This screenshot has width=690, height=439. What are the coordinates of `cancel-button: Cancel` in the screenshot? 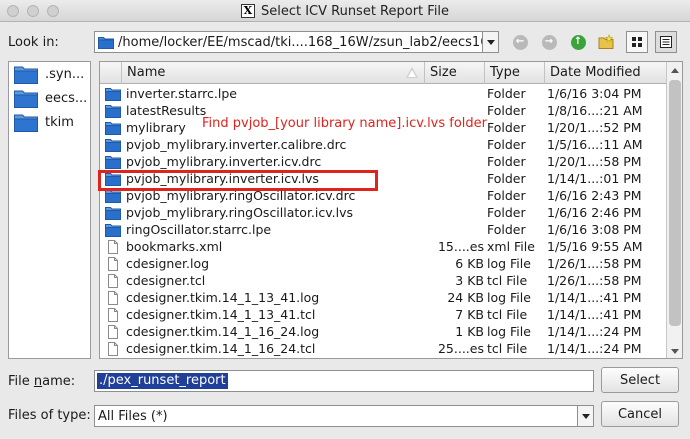 It's located at (640, 414).